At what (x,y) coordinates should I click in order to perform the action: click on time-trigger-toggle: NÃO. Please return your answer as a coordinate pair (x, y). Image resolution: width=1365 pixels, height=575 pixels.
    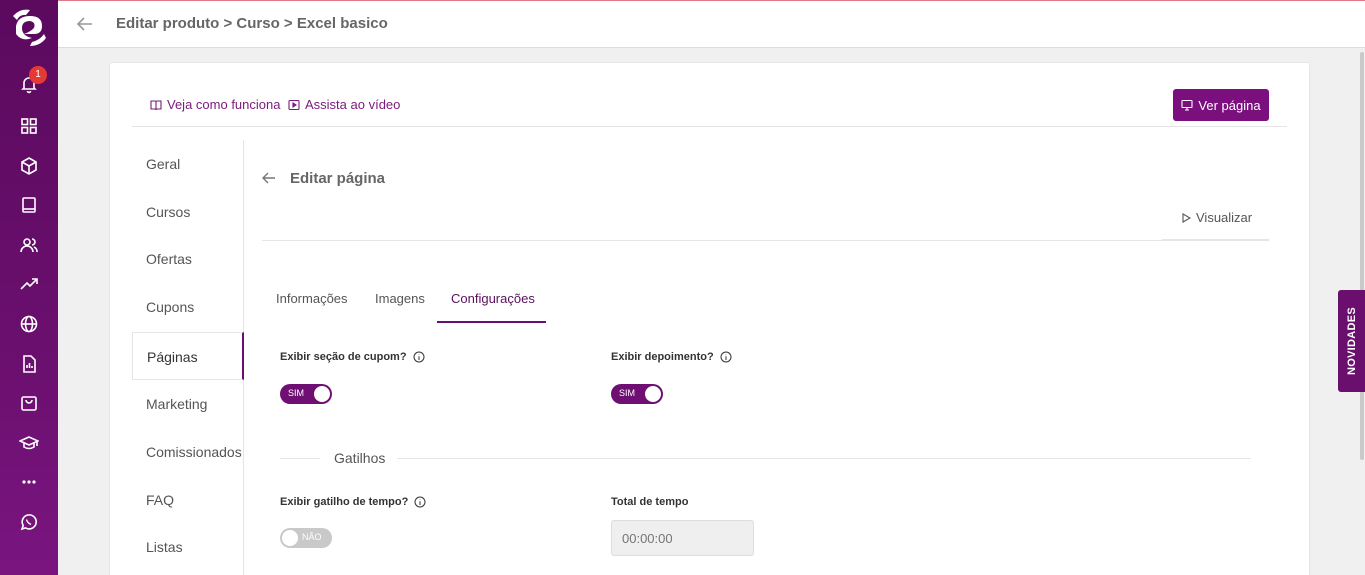
    Looking at the image, I should click on (306, 538).